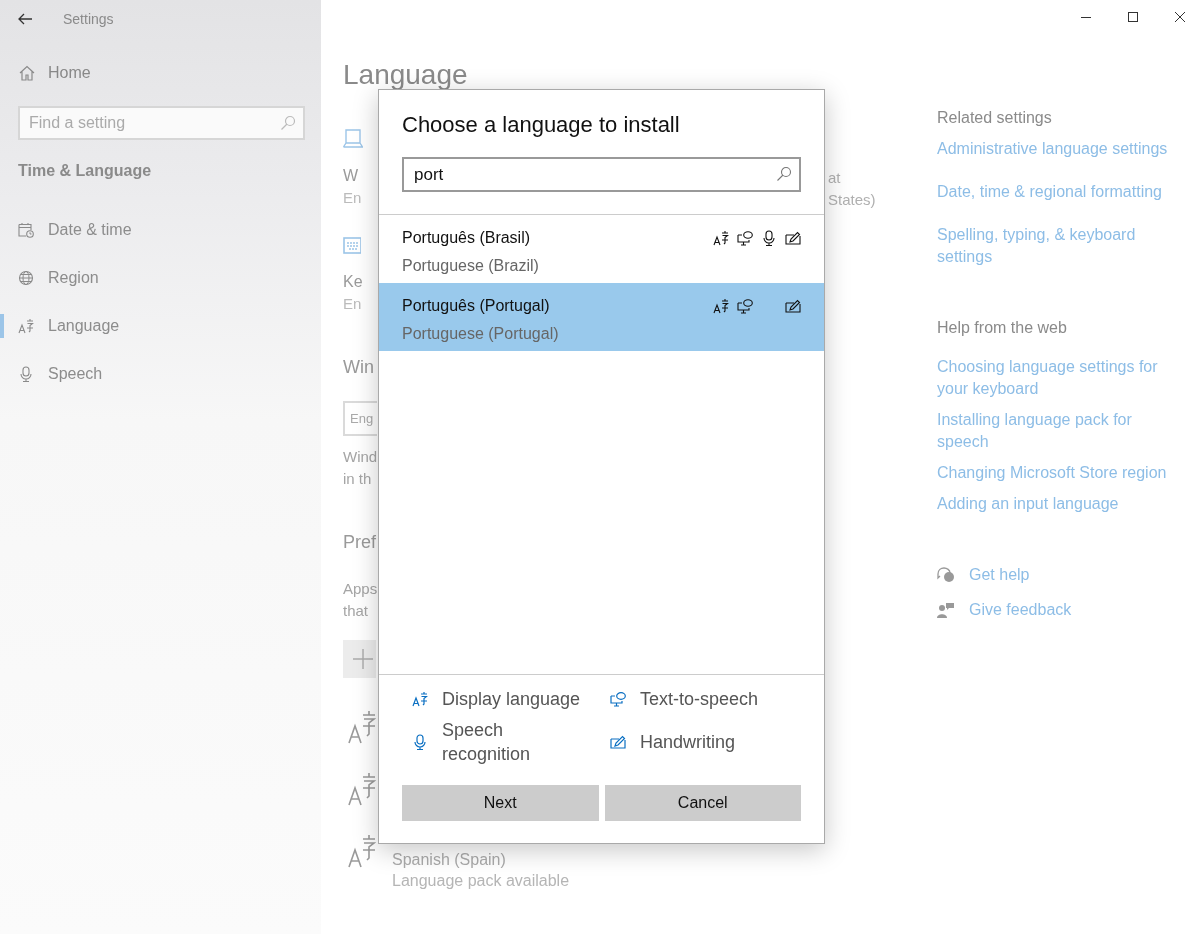 The image size is (1202, 934). Describe the element at coordinates (601, 174) in the screenshot. I see `language-search-field: port` at that location.